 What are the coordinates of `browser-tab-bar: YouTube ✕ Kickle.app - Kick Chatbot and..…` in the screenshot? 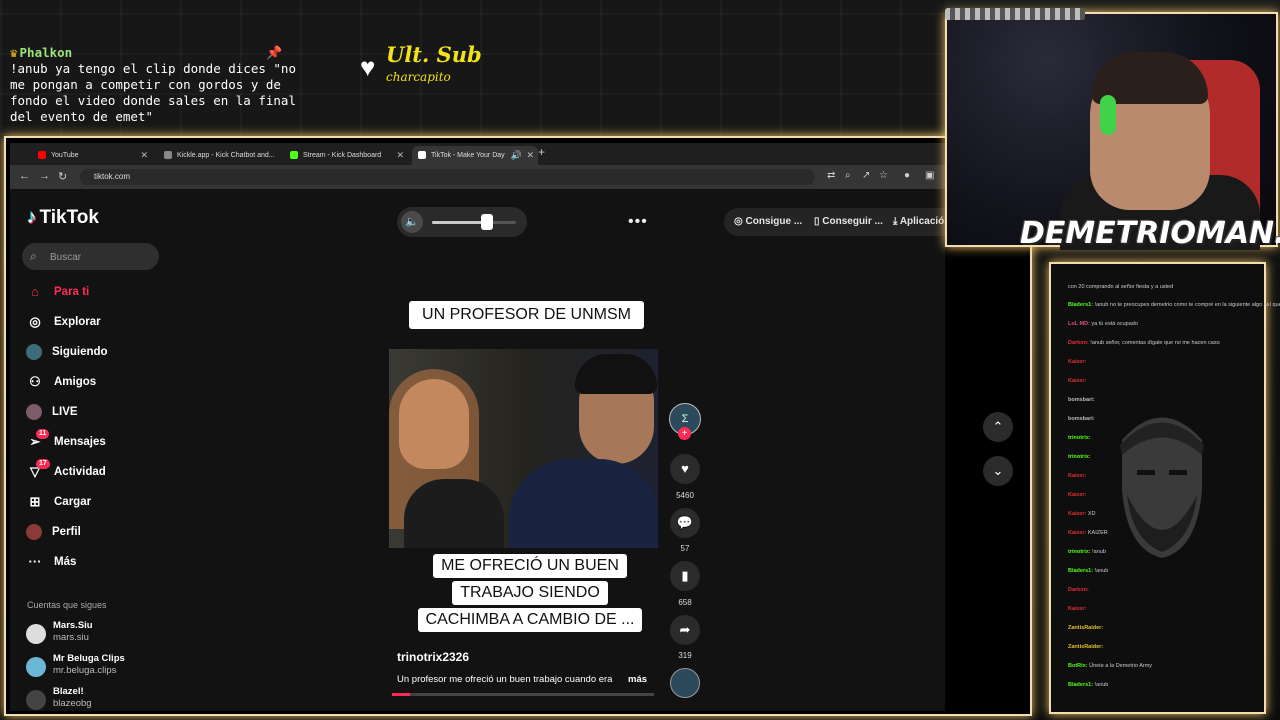 It's located at (477, 154).